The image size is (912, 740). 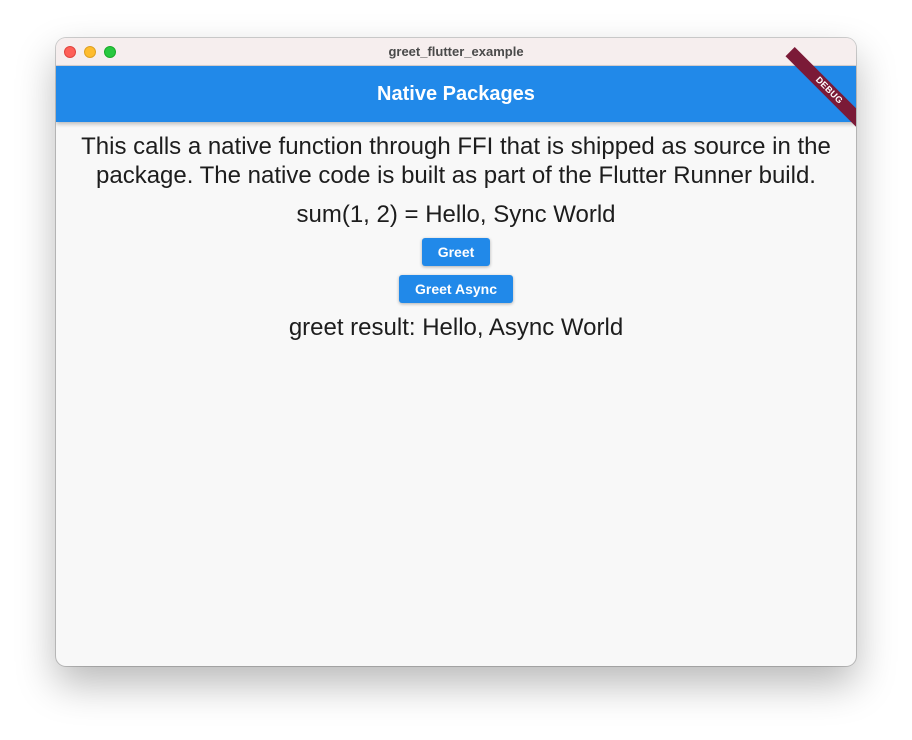 I want to click on sum-result-text: sum(1, 2) = Hello, Sync World, so click(x=456, y=214).